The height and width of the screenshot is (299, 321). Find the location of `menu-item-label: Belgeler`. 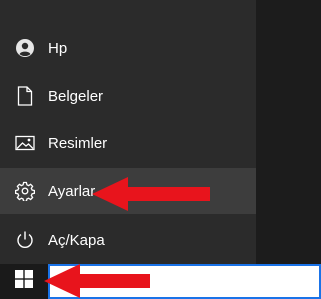

menu-item-label: Belgeler is located at coordinates (76, 96).